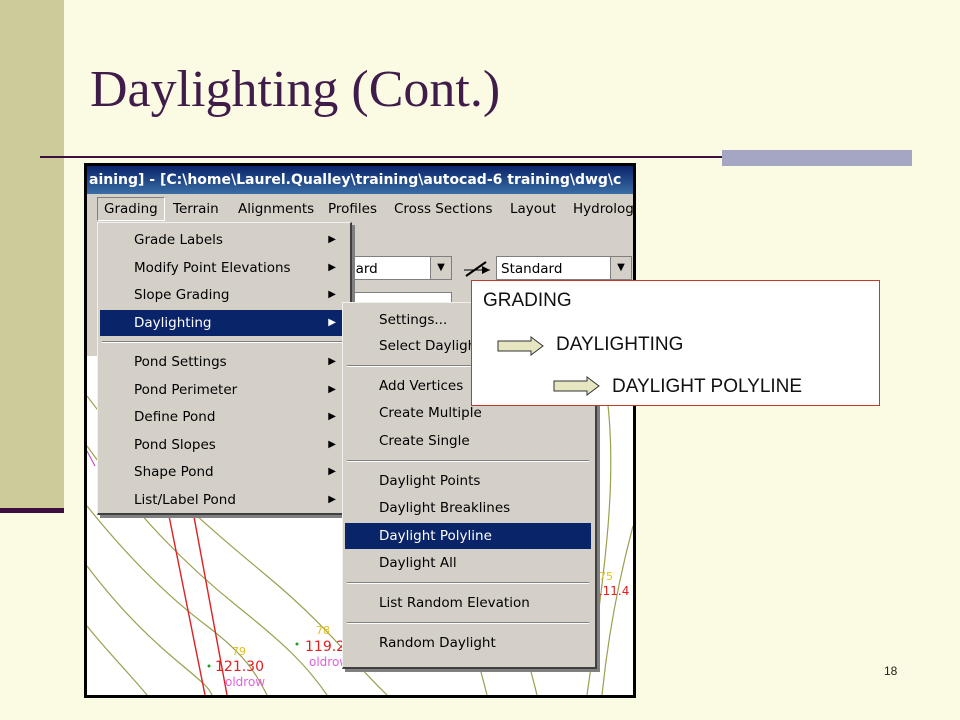 The width and height of the screenshot is (960, 720). What do you see at coordinates (182, 295) in the screenshot?
I see `menu-item-label: Slope Grading` at bounding box center [182, 295].